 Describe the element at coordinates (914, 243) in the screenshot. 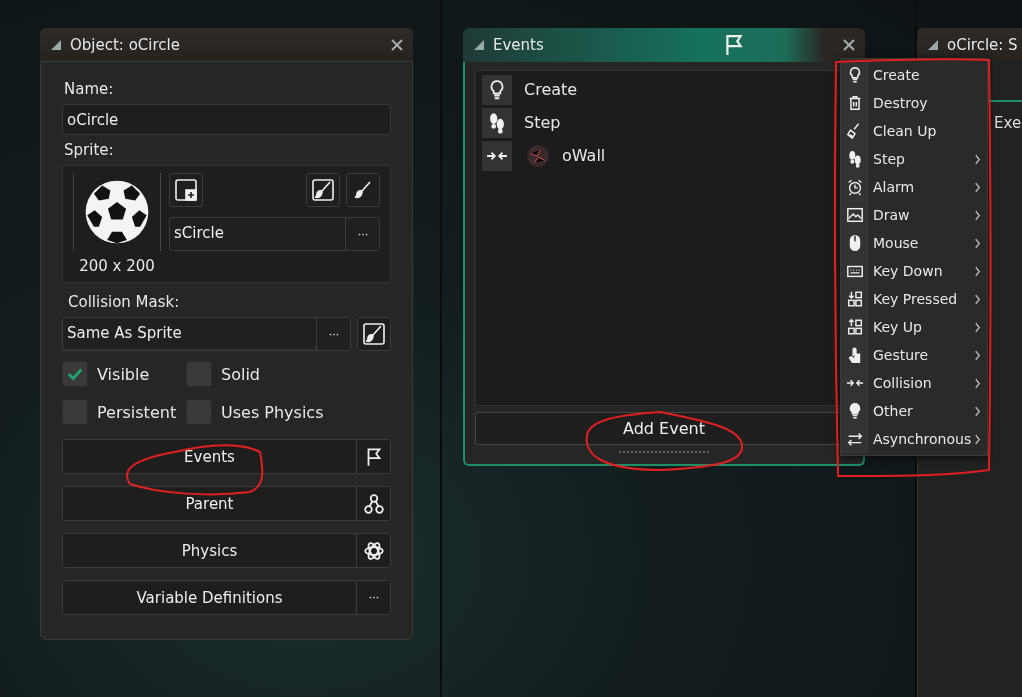

I see `menu-item: Mouse` at that location.